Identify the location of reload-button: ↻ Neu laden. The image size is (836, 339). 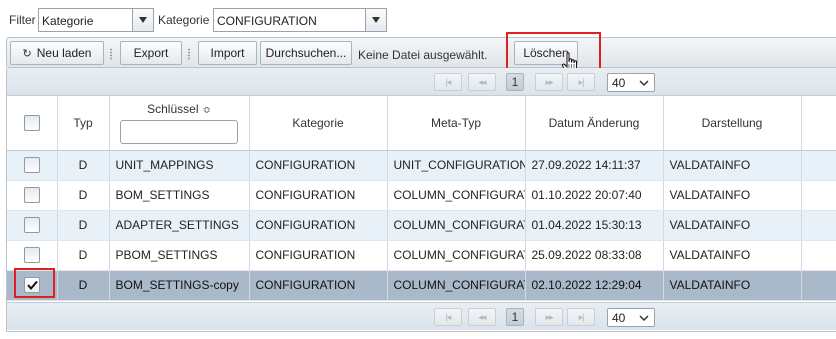
(57, 53).